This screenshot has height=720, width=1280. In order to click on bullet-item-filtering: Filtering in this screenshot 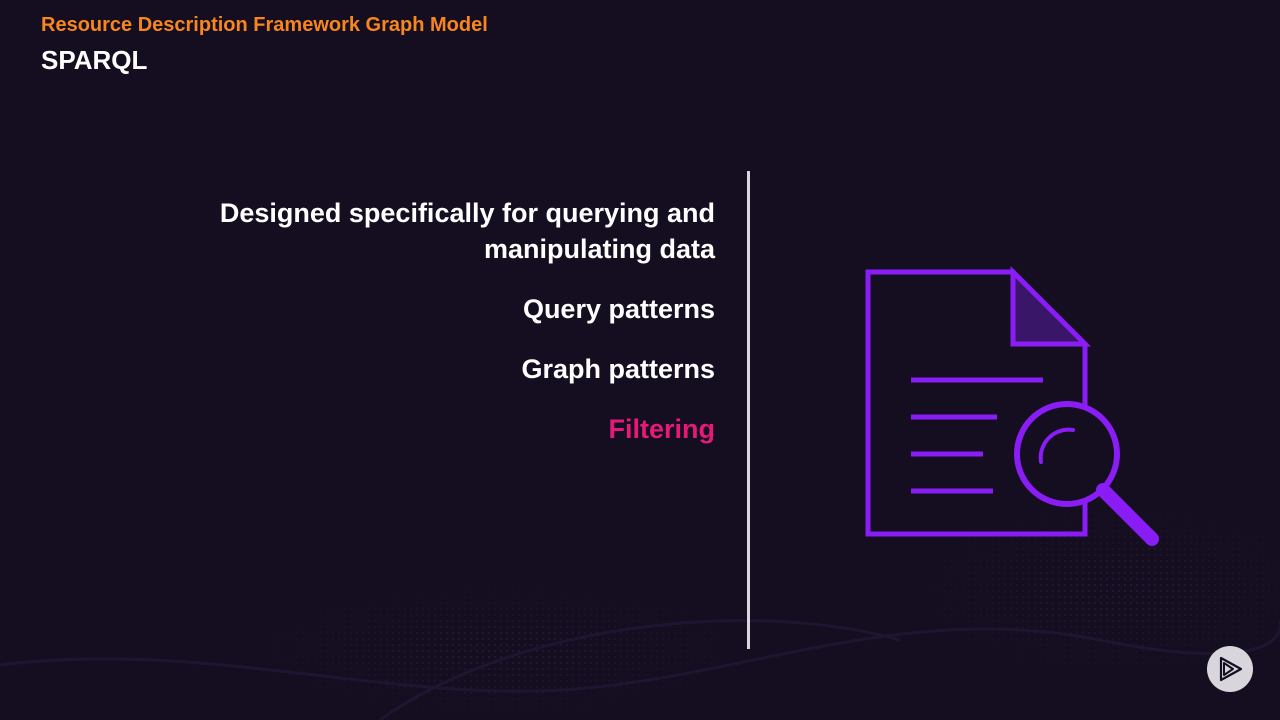, I will do `click(662, 429)`.